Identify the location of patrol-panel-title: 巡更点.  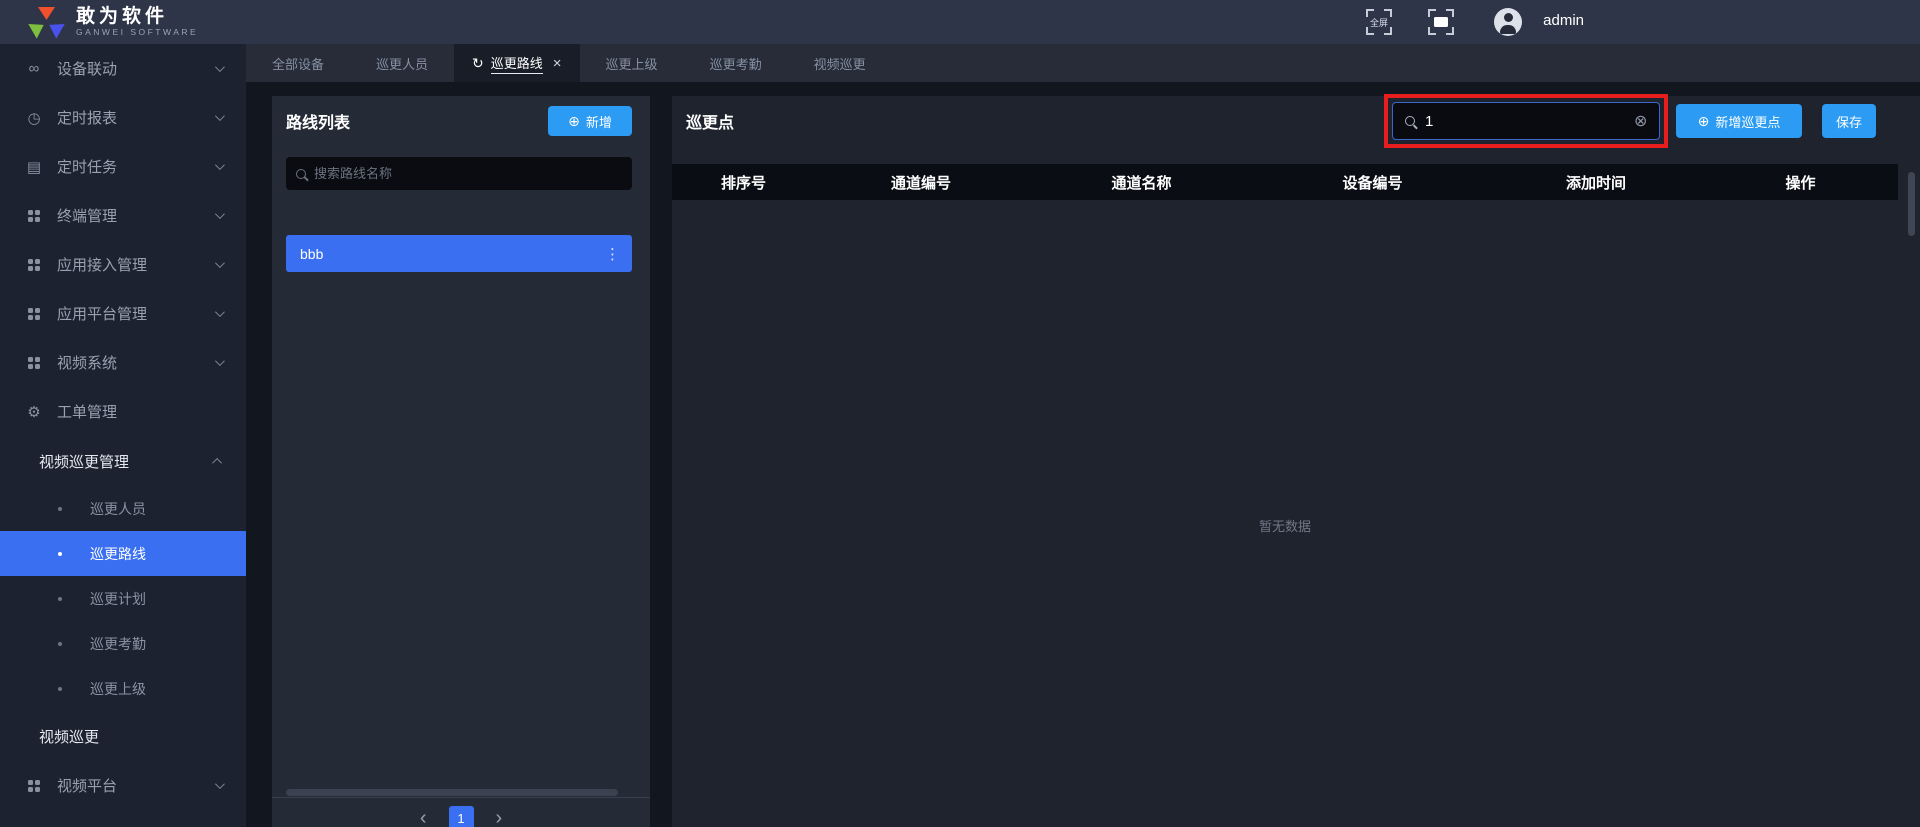
(710, 123).